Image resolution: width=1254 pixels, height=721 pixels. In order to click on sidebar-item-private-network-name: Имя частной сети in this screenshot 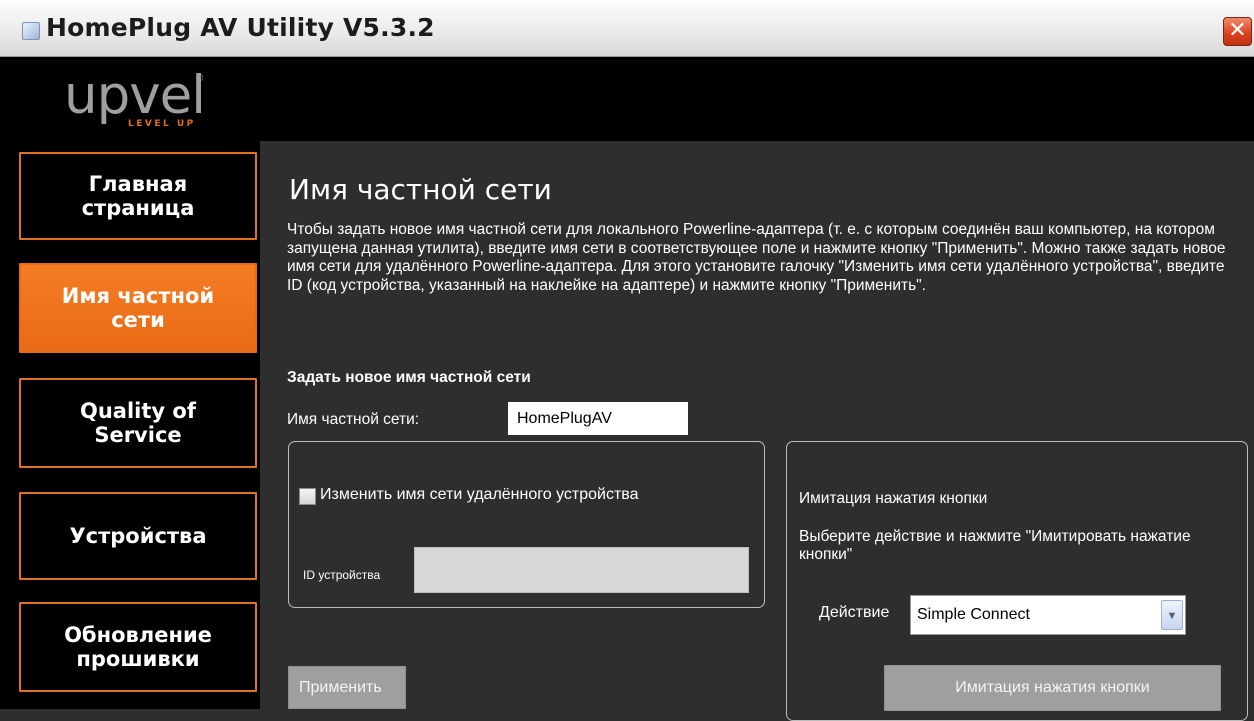, I will do `click(138, 308)`.